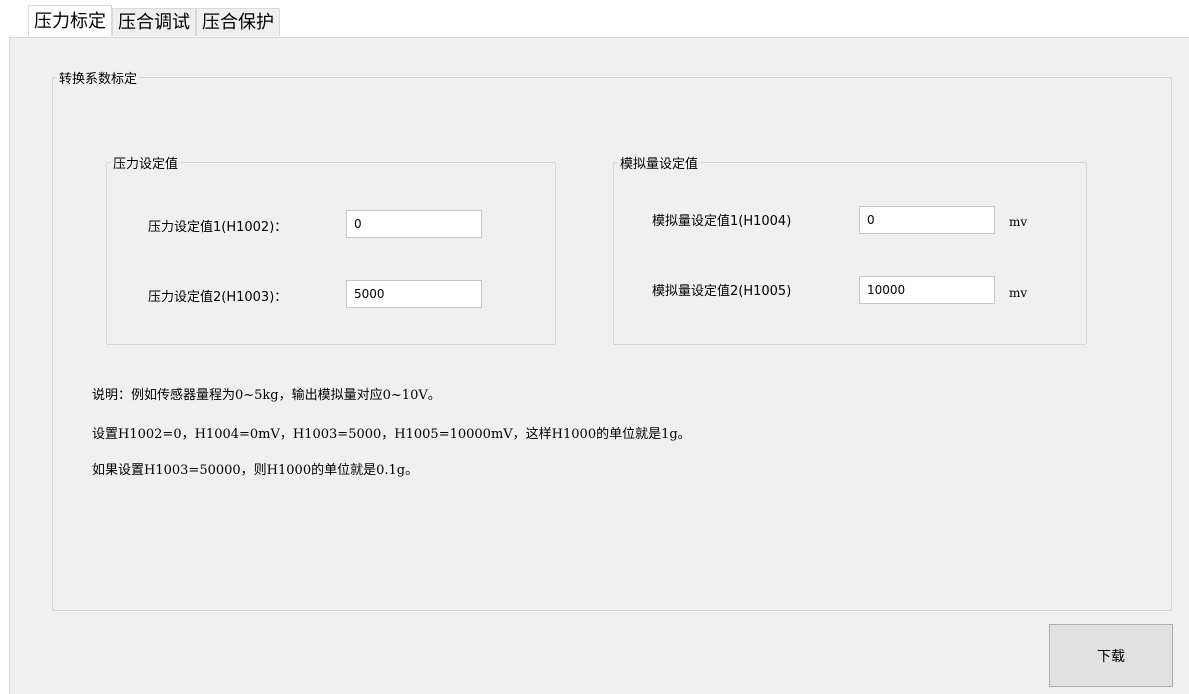 The width and height of the screenshot is (1189, 694). I want to click on analog-setting-group: 模拟量设定值, so click(850, 249).